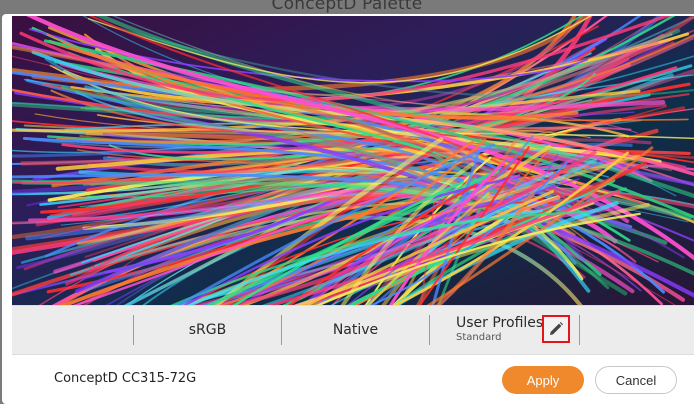 Image resolution: width=694 pixels, height=404 pixels. I want to click on dialog-footer: ConceptD CC315-72G Apply Cancel, so click(353, 379).